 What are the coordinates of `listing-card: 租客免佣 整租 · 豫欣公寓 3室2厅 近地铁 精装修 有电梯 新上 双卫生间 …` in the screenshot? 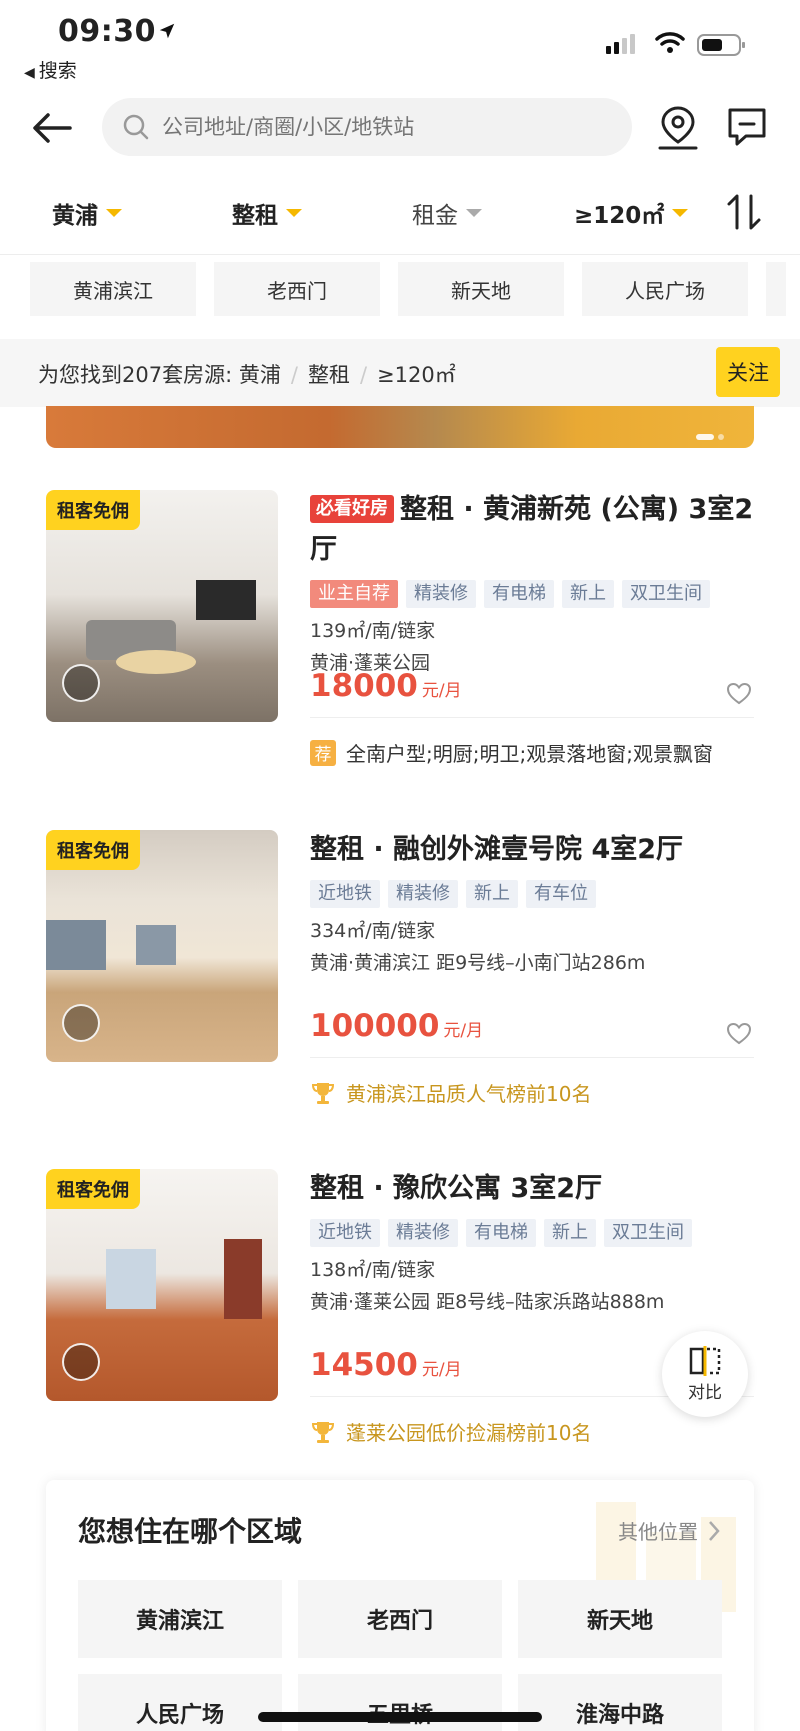 It's located at (400, 1314).